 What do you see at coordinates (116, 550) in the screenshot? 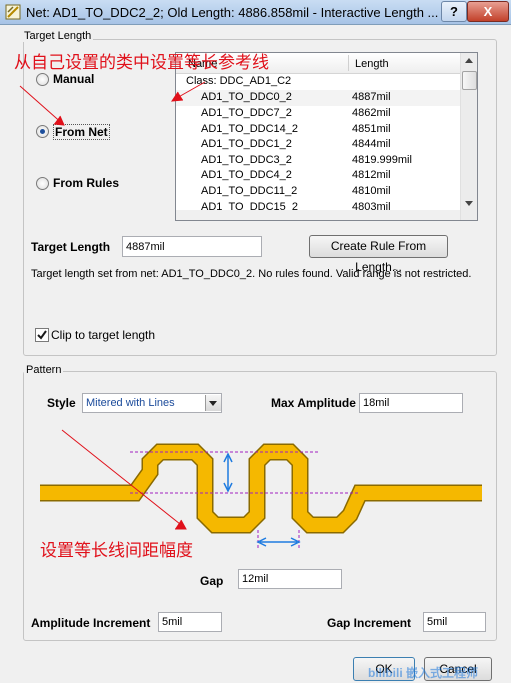
I see `annotation-gap-amplitude: 设置等长线间距幅度` at bounding box center [116, 550].